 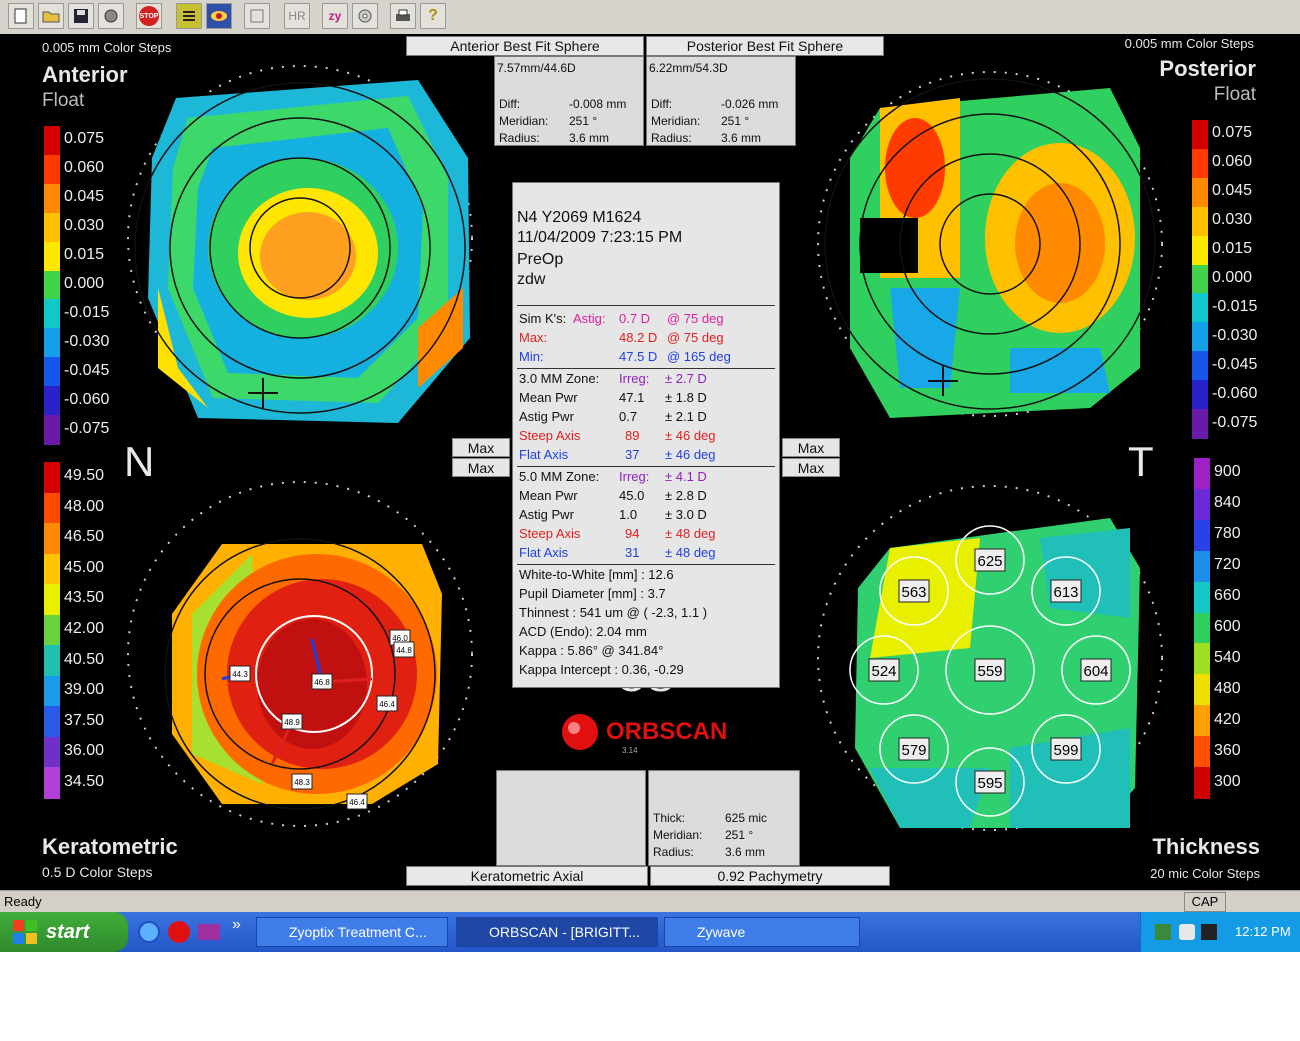 I want to click on ie-icon, so click(x=149, y=932).